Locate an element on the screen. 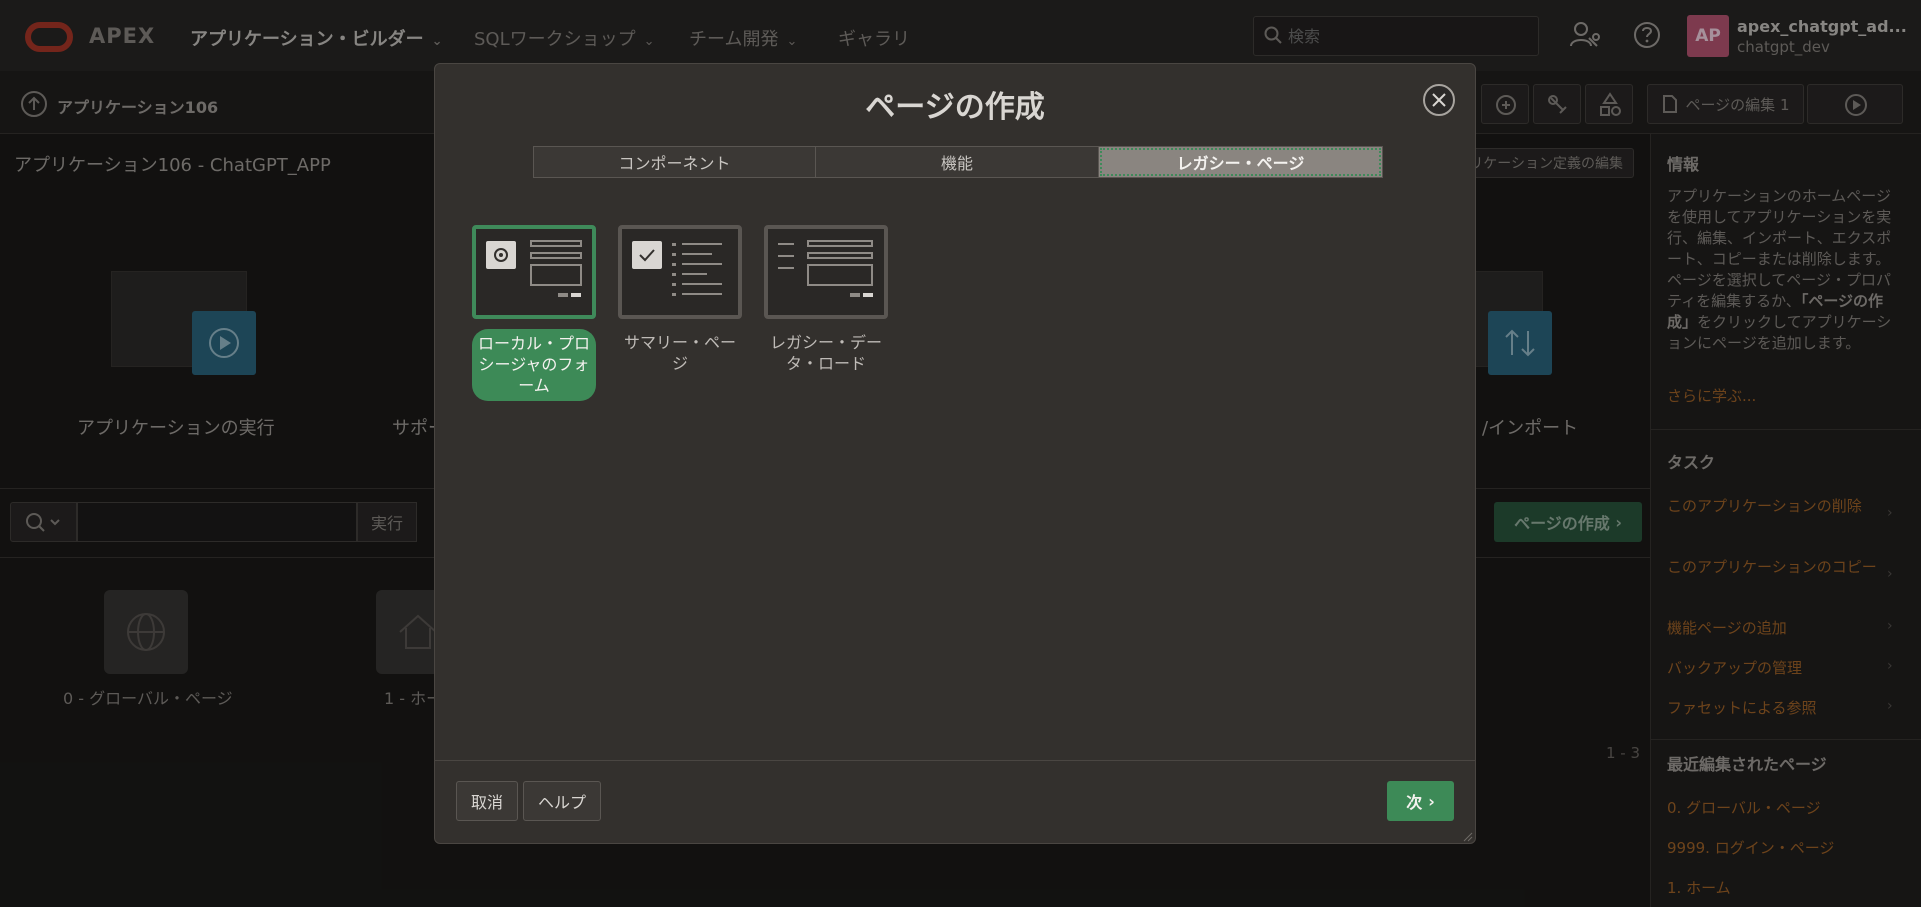 This screenshot has width=1921, height=907. summary-template-icon is located at coordinates (677, 268).